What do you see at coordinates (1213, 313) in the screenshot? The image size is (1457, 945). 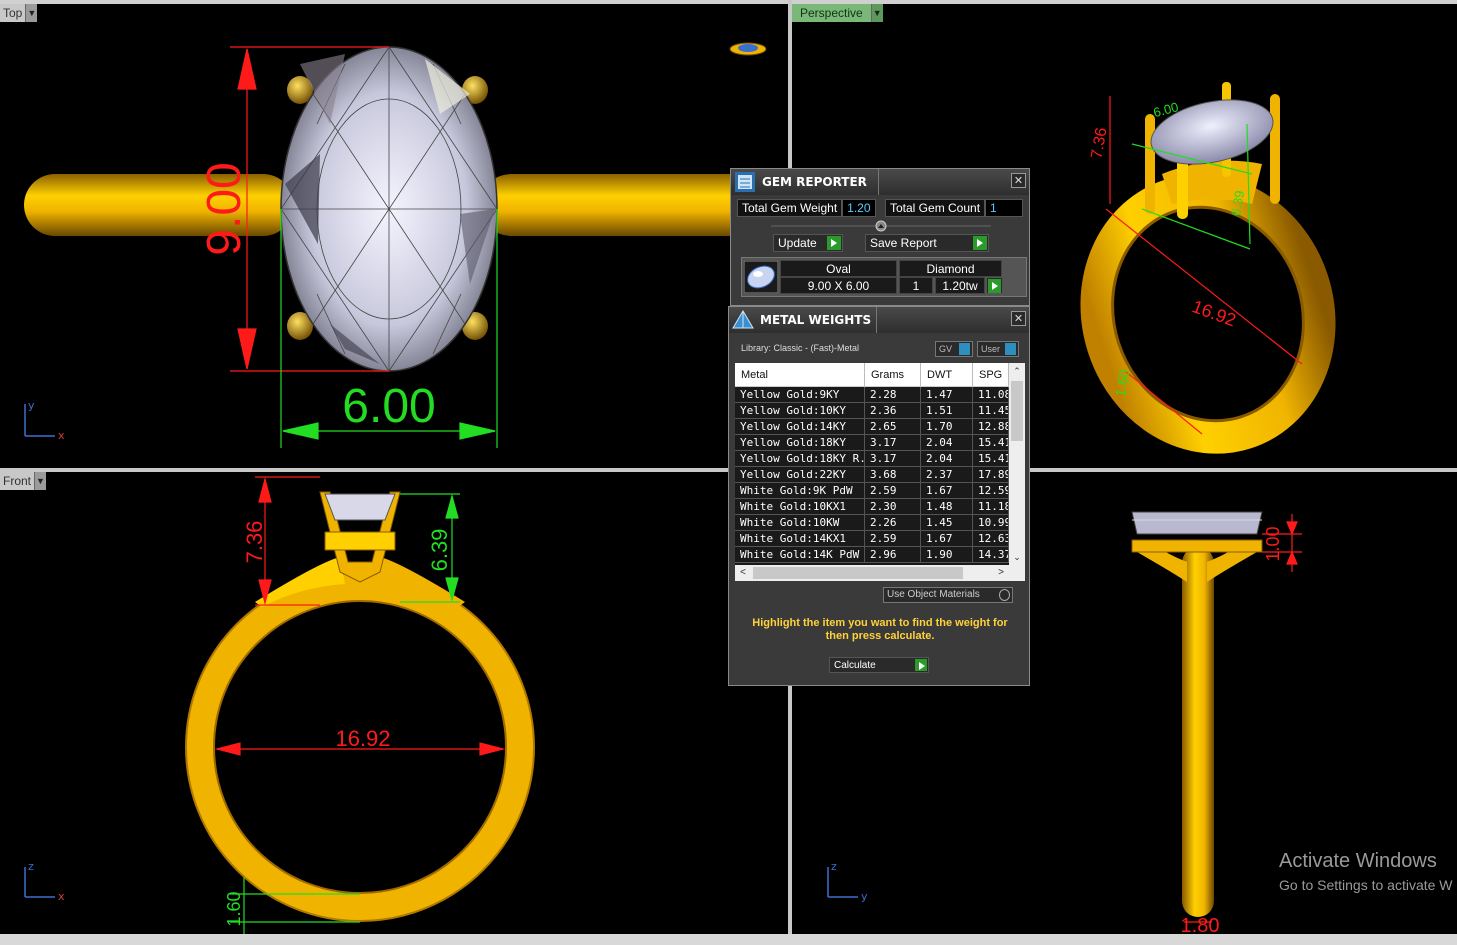 I see `svg-text: 16.92` at bounding box center [1213, 313].